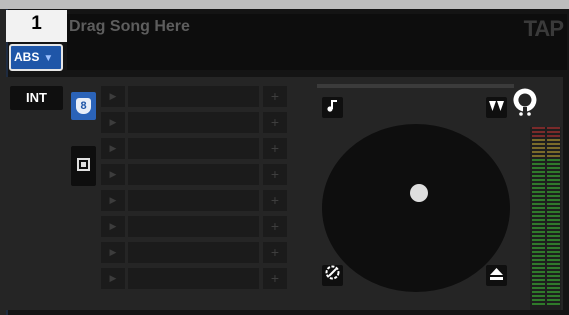  What do you see at coordinates (545, 218) in the screenshot?
I see `level-meter` at bounding box center [545, 218].